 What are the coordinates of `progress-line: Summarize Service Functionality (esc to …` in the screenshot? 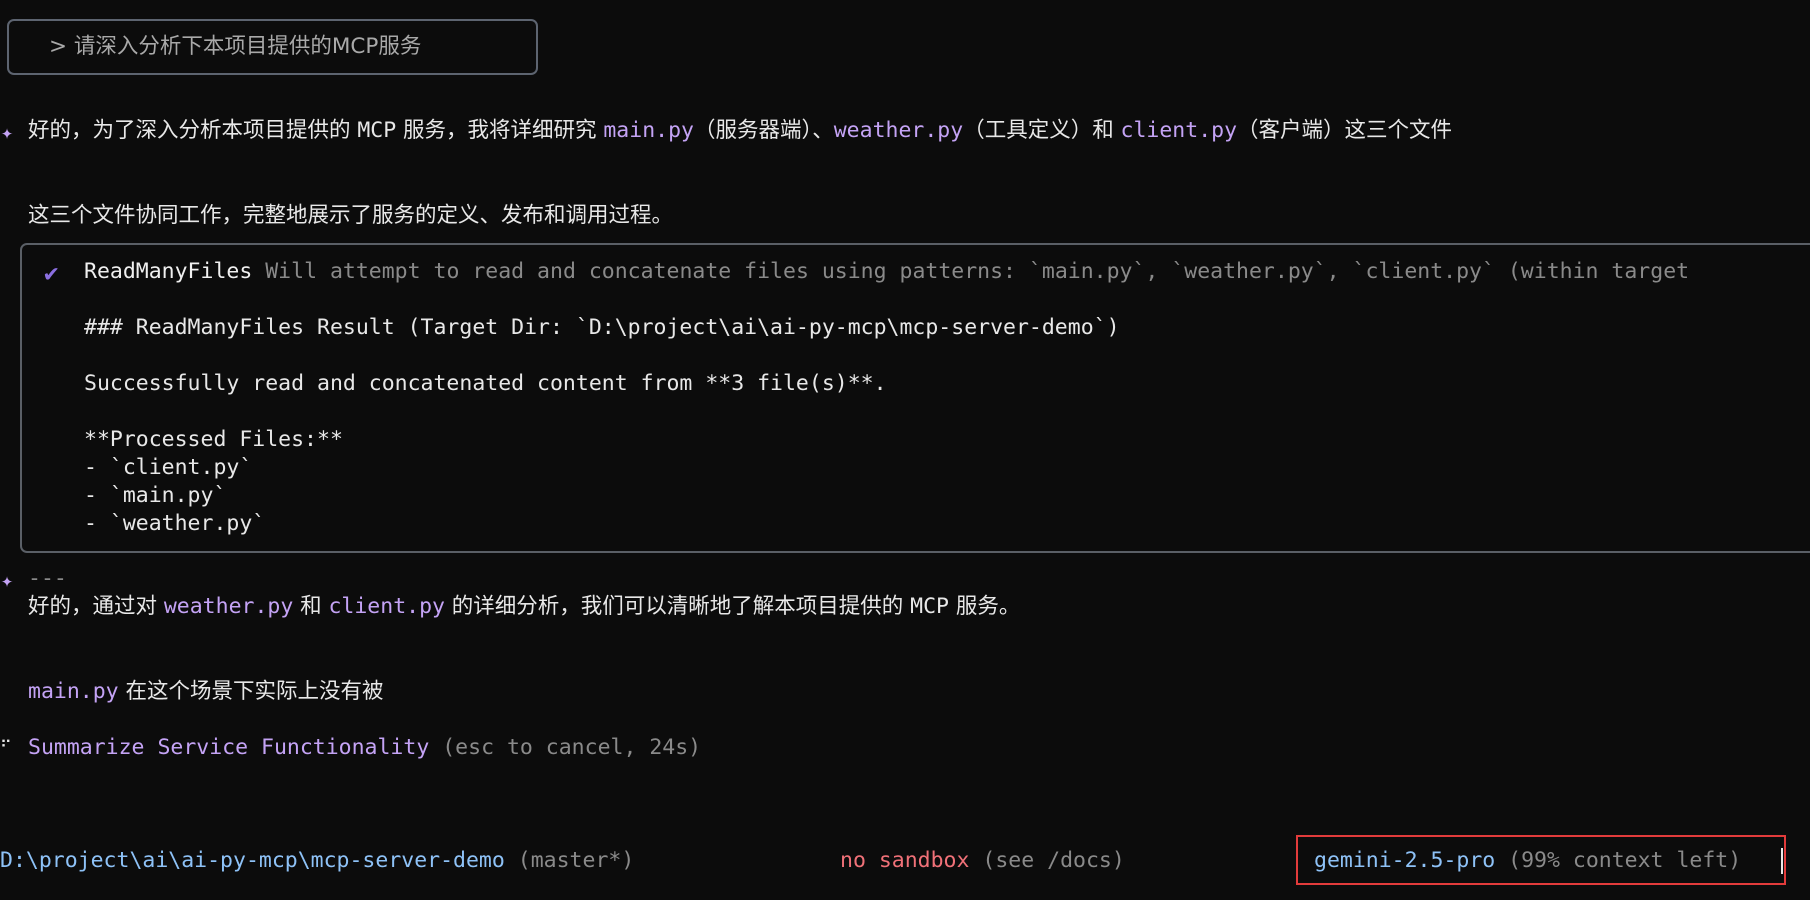 It's located at (364, 748).